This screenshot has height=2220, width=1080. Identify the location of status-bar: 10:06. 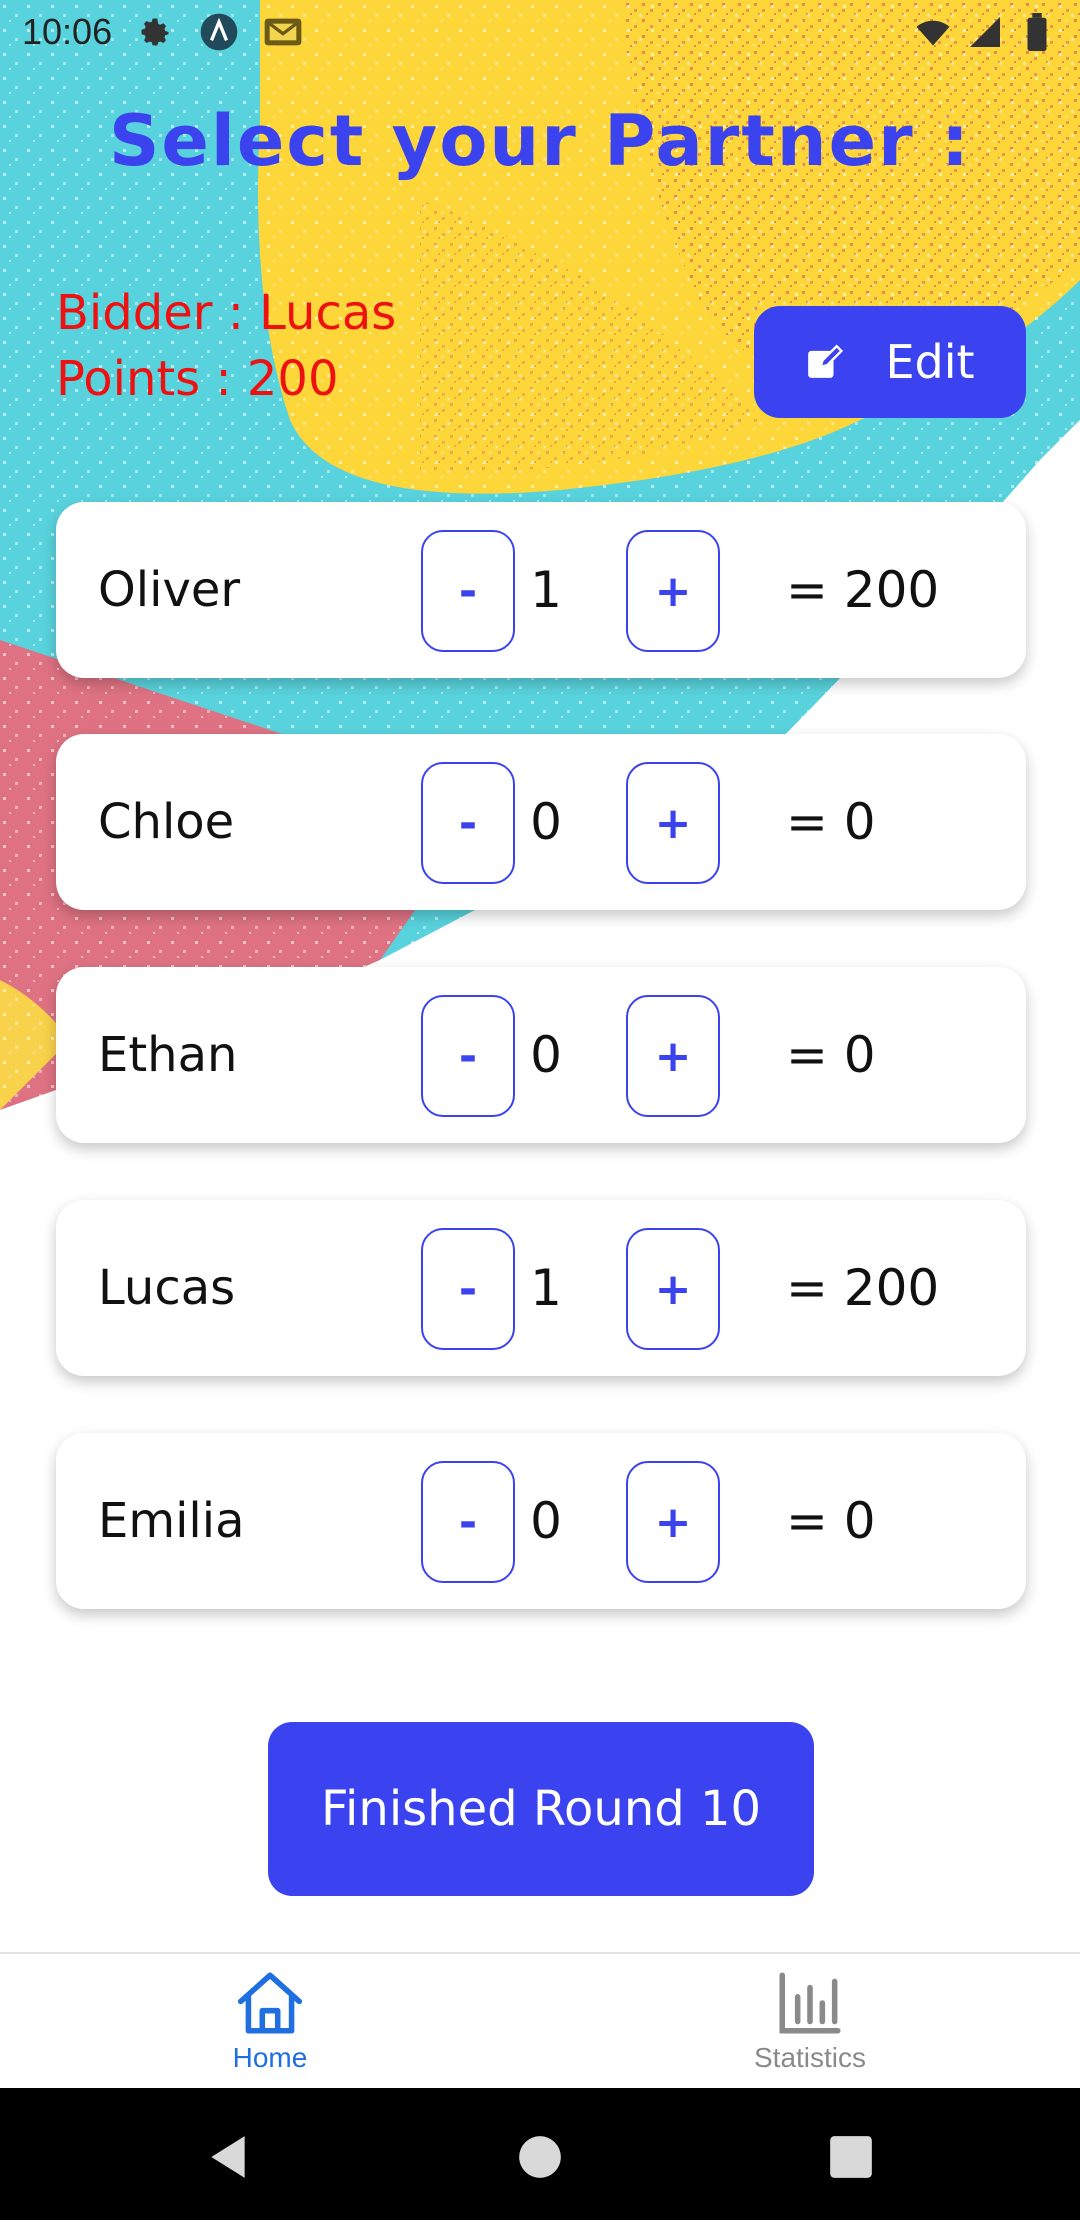
(540, 32).